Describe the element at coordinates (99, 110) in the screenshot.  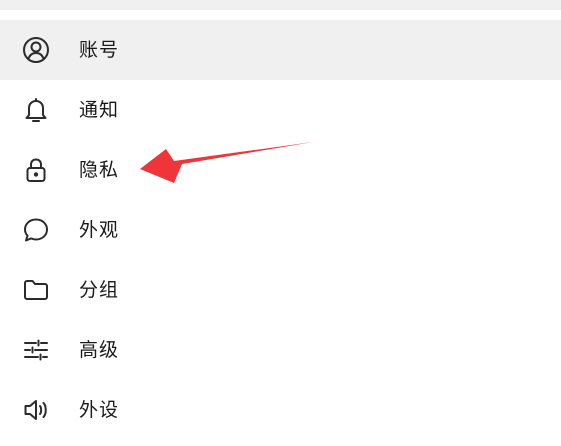
I see `menu-item-label: 通知` at that location.